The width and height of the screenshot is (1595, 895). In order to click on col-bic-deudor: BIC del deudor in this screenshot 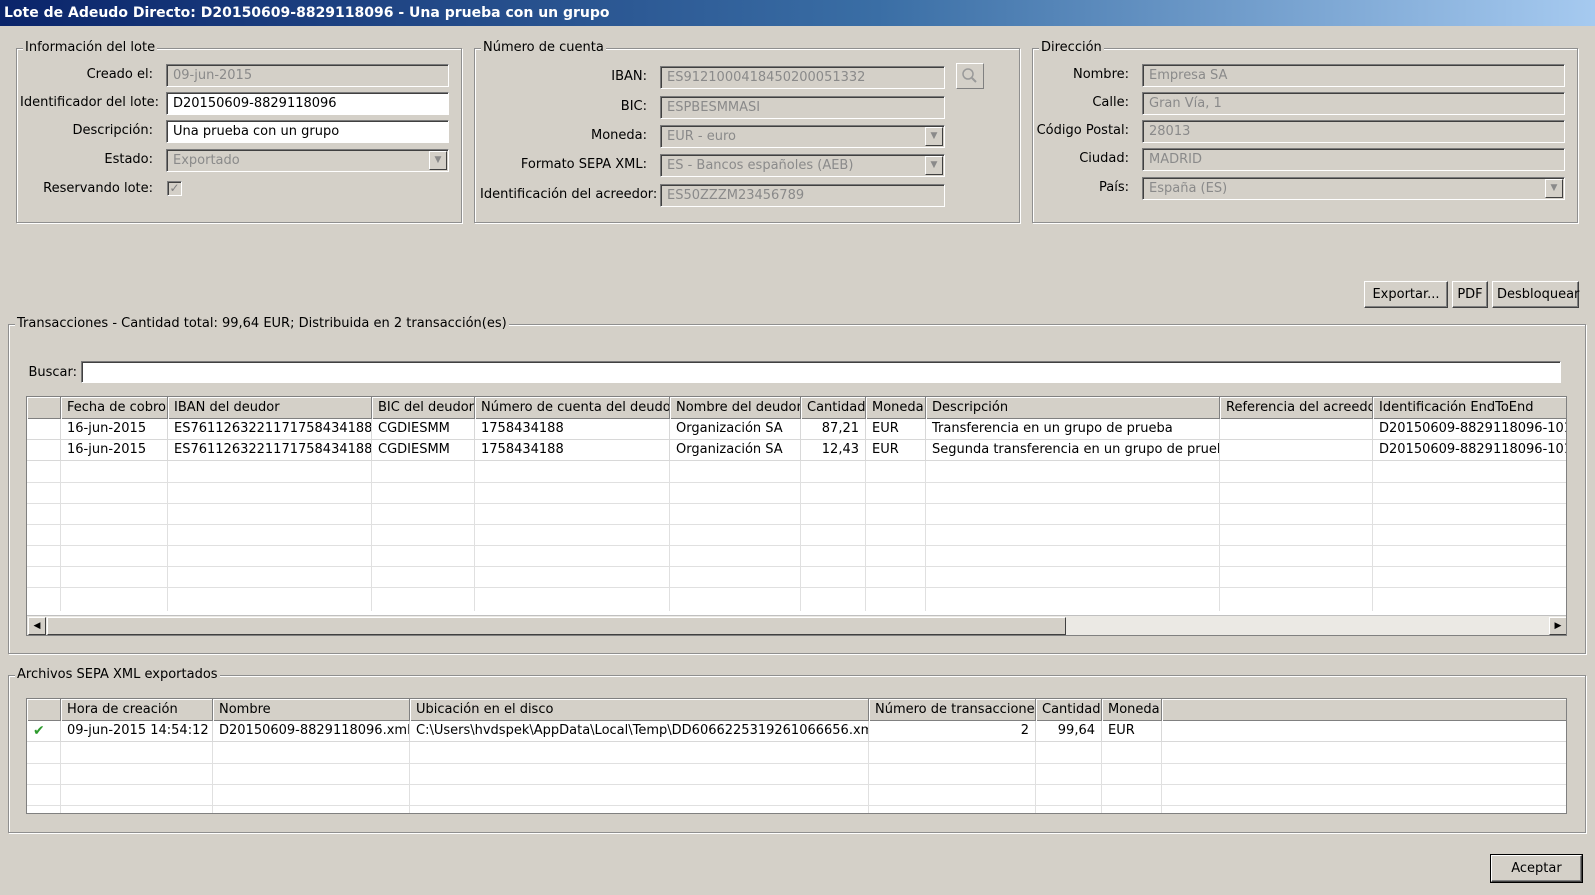, I will do `click(423, 408)`.